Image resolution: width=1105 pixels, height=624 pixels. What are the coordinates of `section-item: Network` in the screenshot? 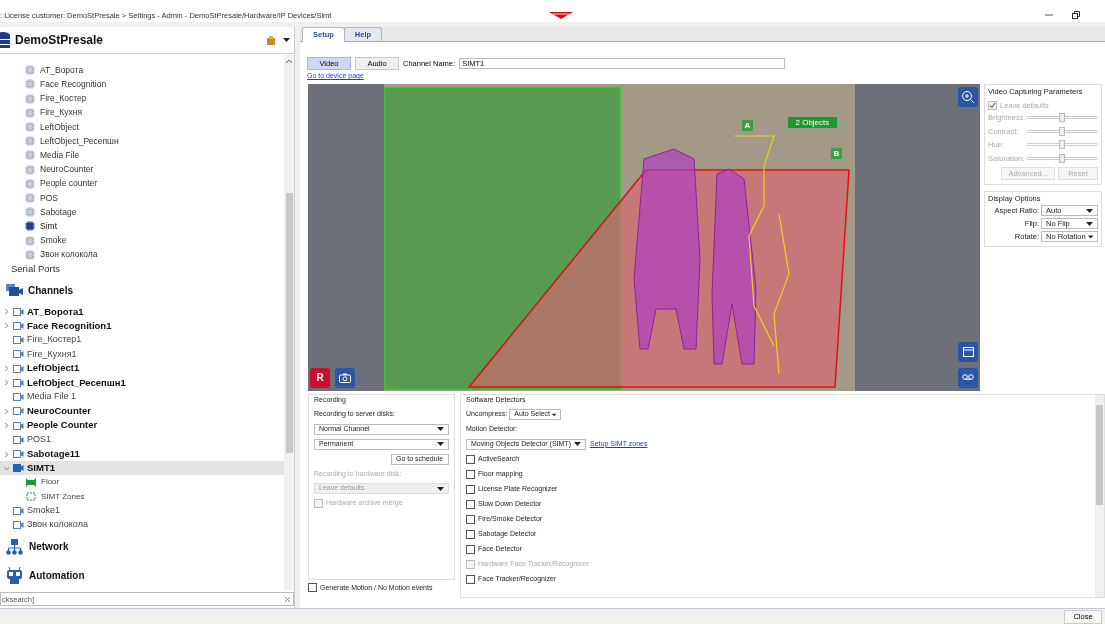 It's located at (34, 547).